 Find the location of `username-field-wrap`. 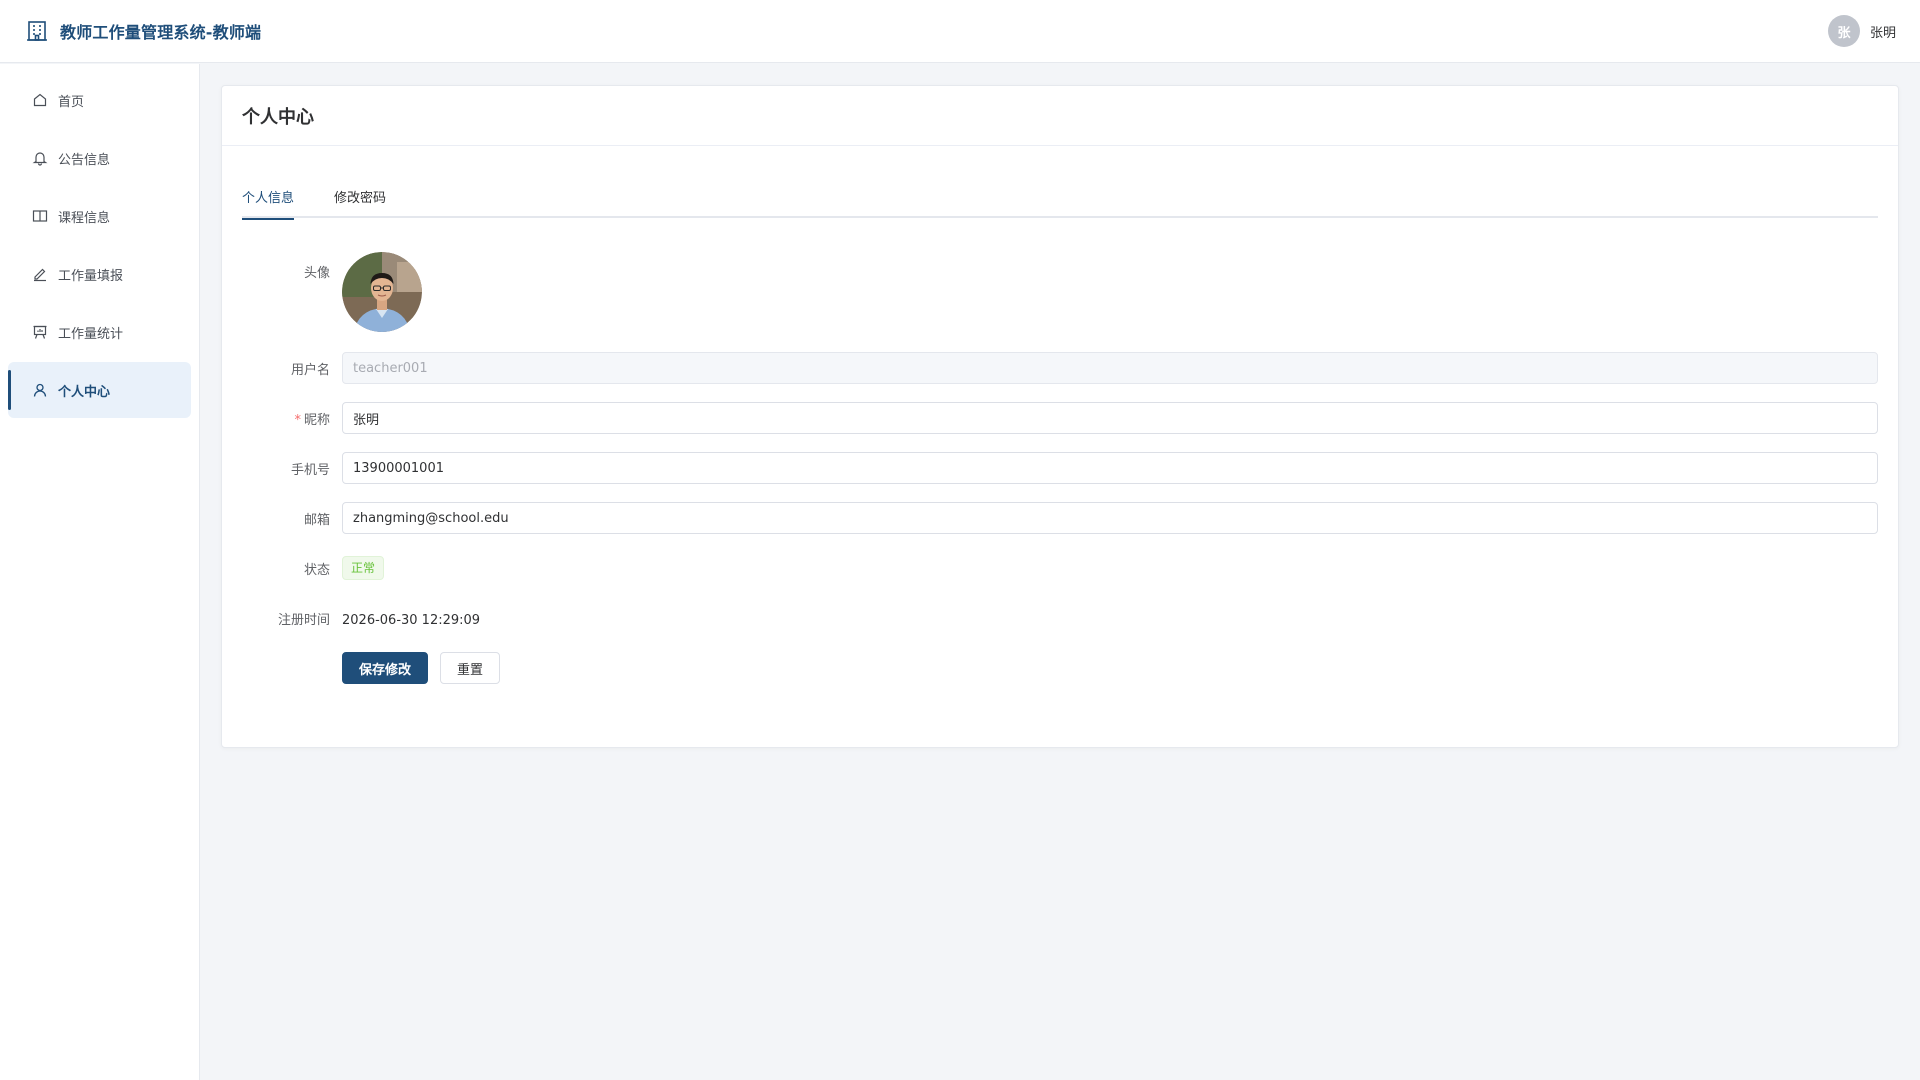

username-field-wrap is located at coordinates (1110, 368).